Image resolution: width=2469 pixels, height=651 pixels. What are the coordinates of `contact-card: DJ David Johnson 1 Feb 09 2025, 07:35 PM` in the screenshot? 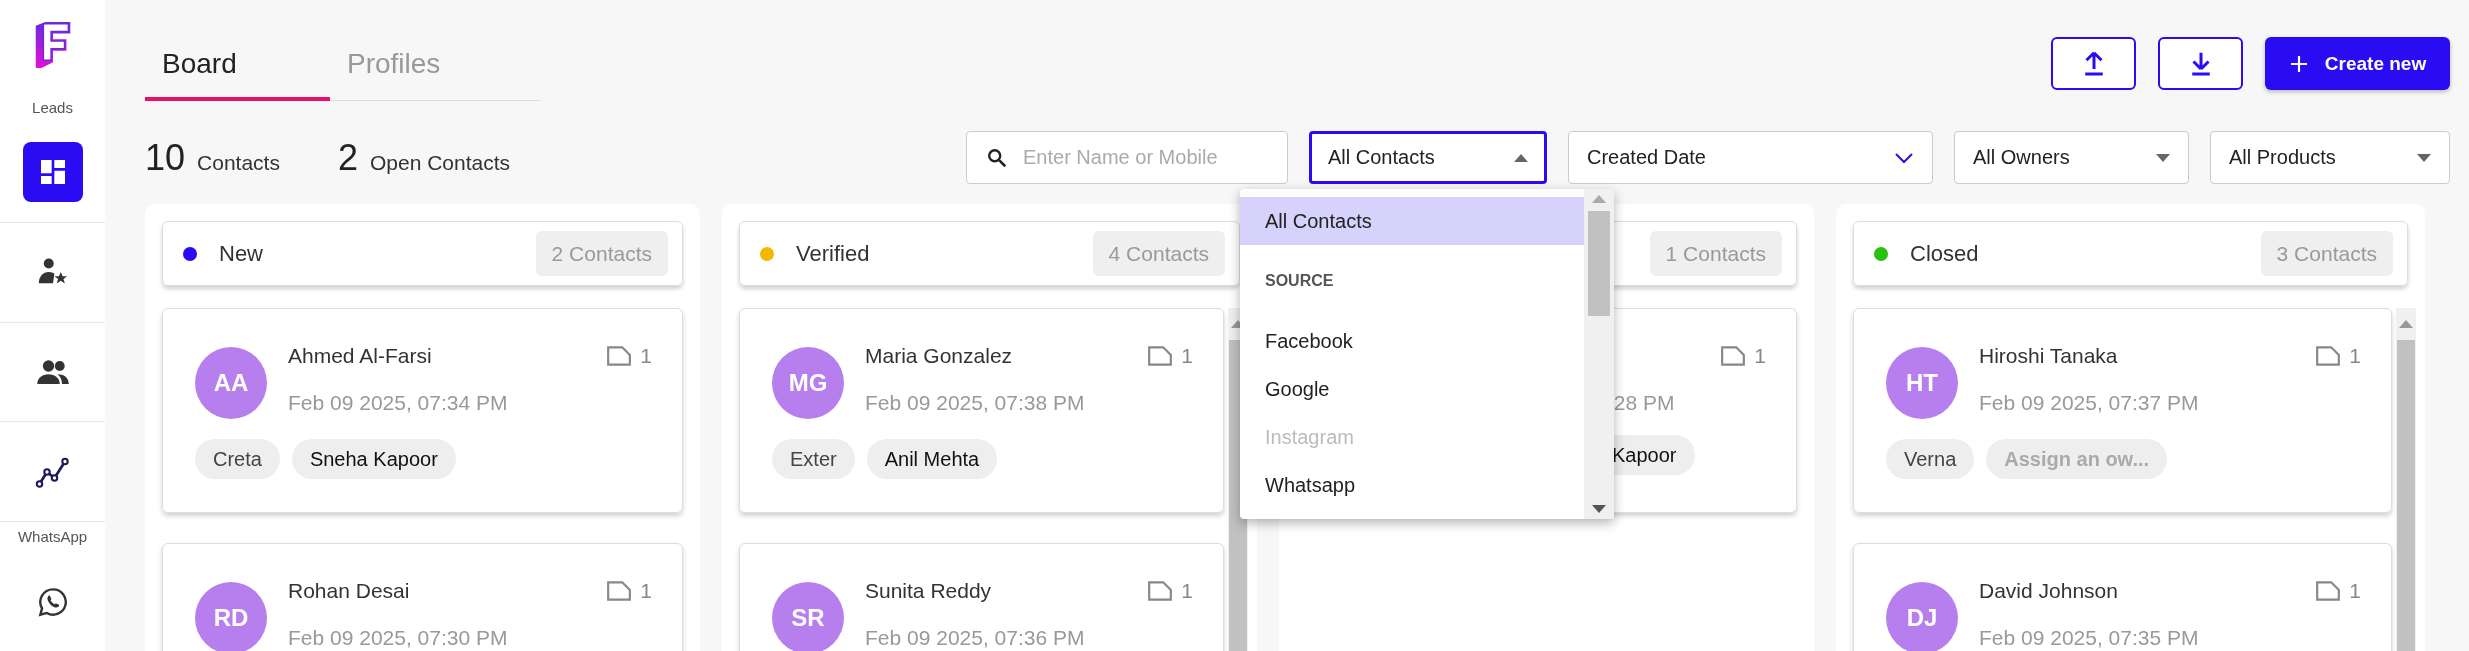 It's located at (2122, 597).